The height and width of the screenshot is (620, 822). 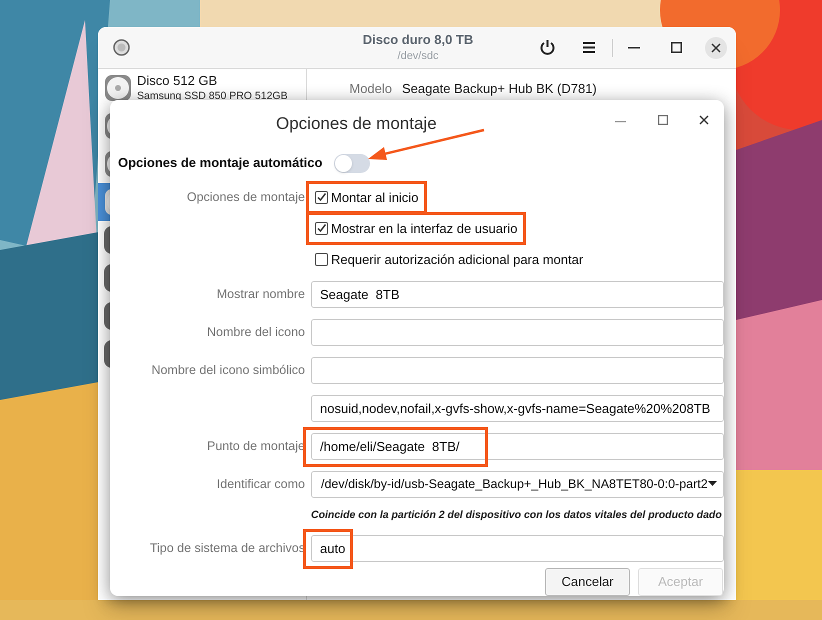 What do you see at coordinates (499, 89) in the screenshot?
I see `detail-value: Seagate Backup+ Hub BK (D781)` at bounding box center [499, 89].